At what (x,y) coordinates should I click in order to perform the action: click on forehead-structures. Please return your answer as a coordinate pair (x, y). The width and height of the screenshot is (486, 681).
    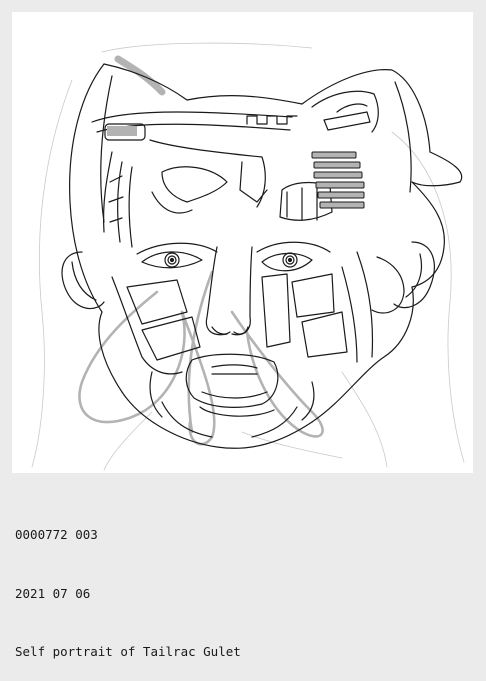
    Looking at the image, I should click on (235, 169).